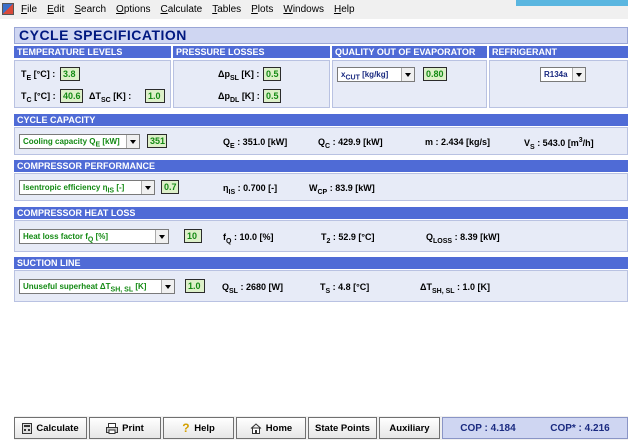  I want to click on home-button: Home, so click(271, 428).